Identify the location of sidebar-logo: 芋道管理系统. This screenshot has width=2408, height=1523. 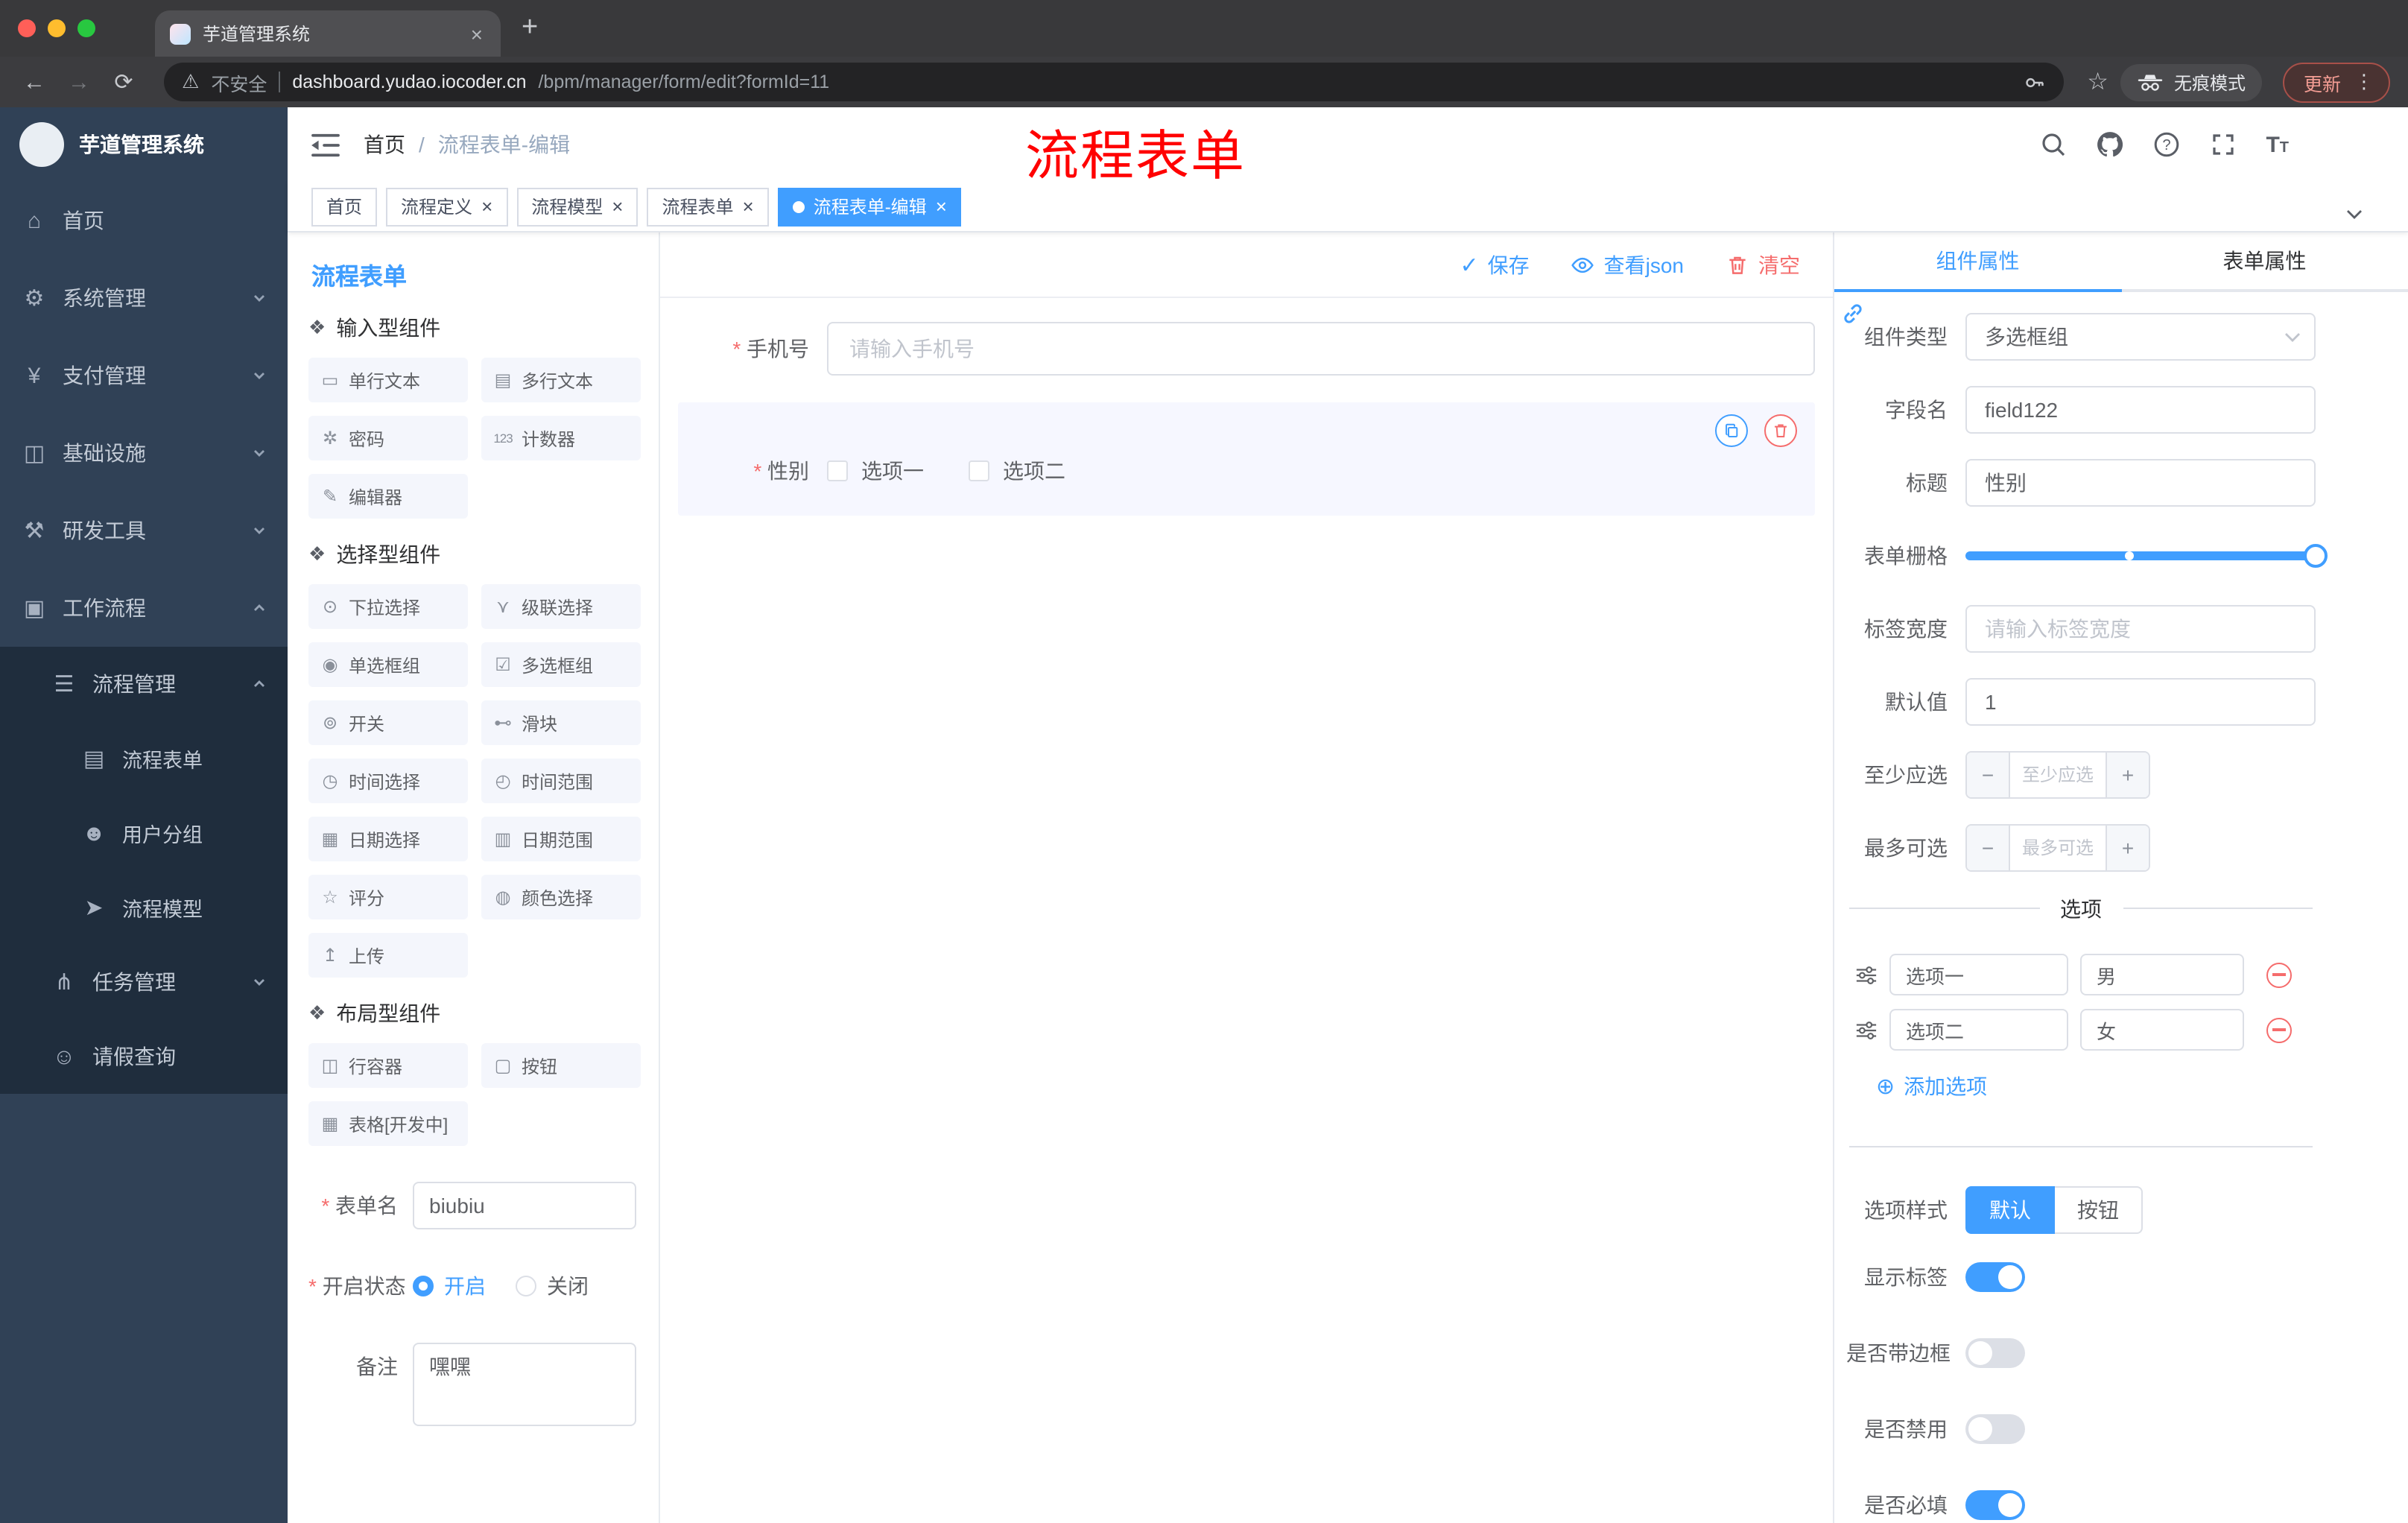
(144, 144).